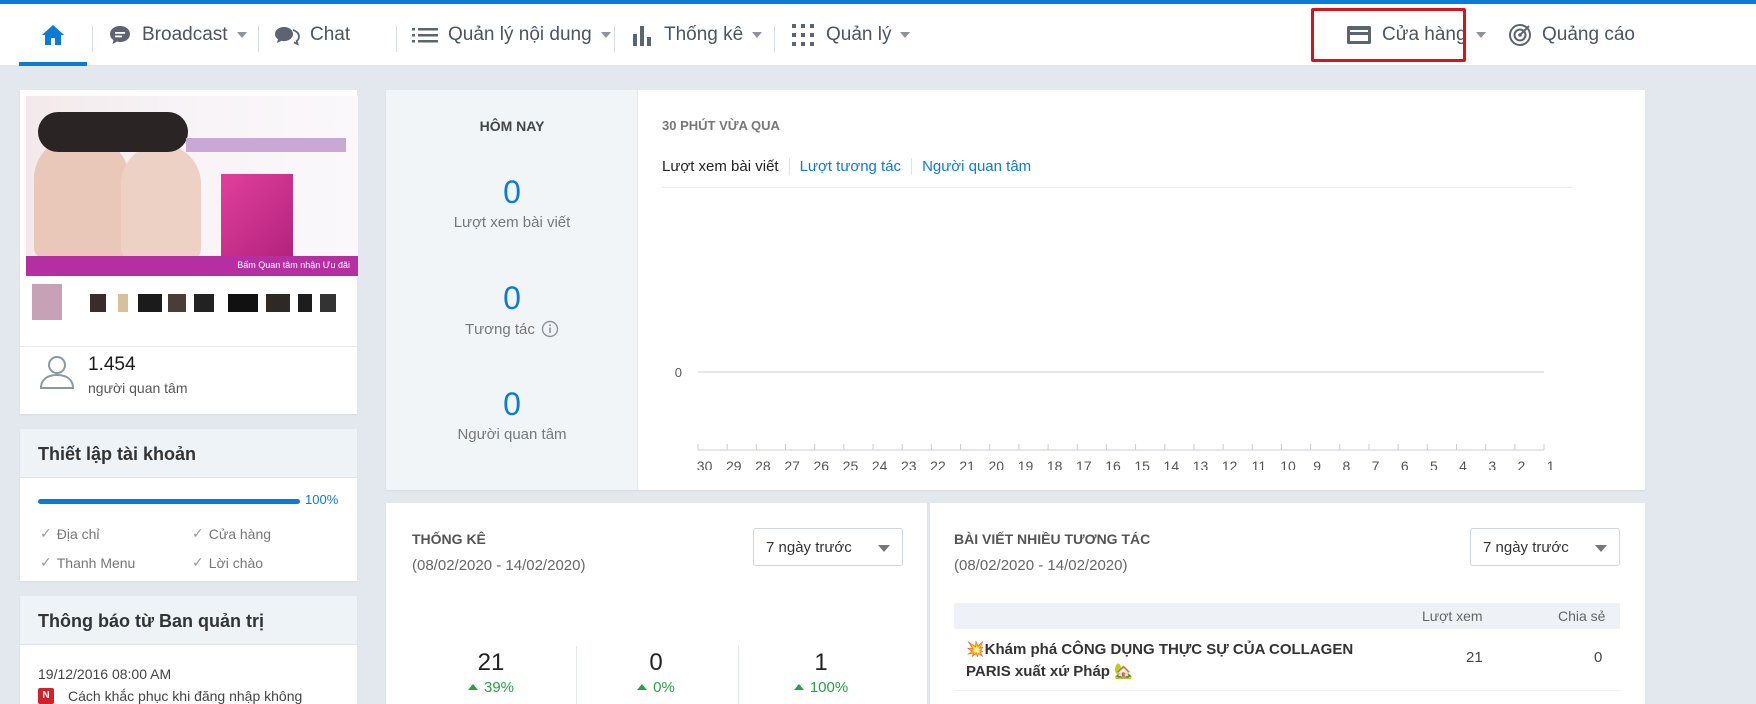 This screenshot has height=704, width=1756. Describe the element at coordinates (512, 192) in the screenshot. I see `today-post-views-value: 0` at that location.